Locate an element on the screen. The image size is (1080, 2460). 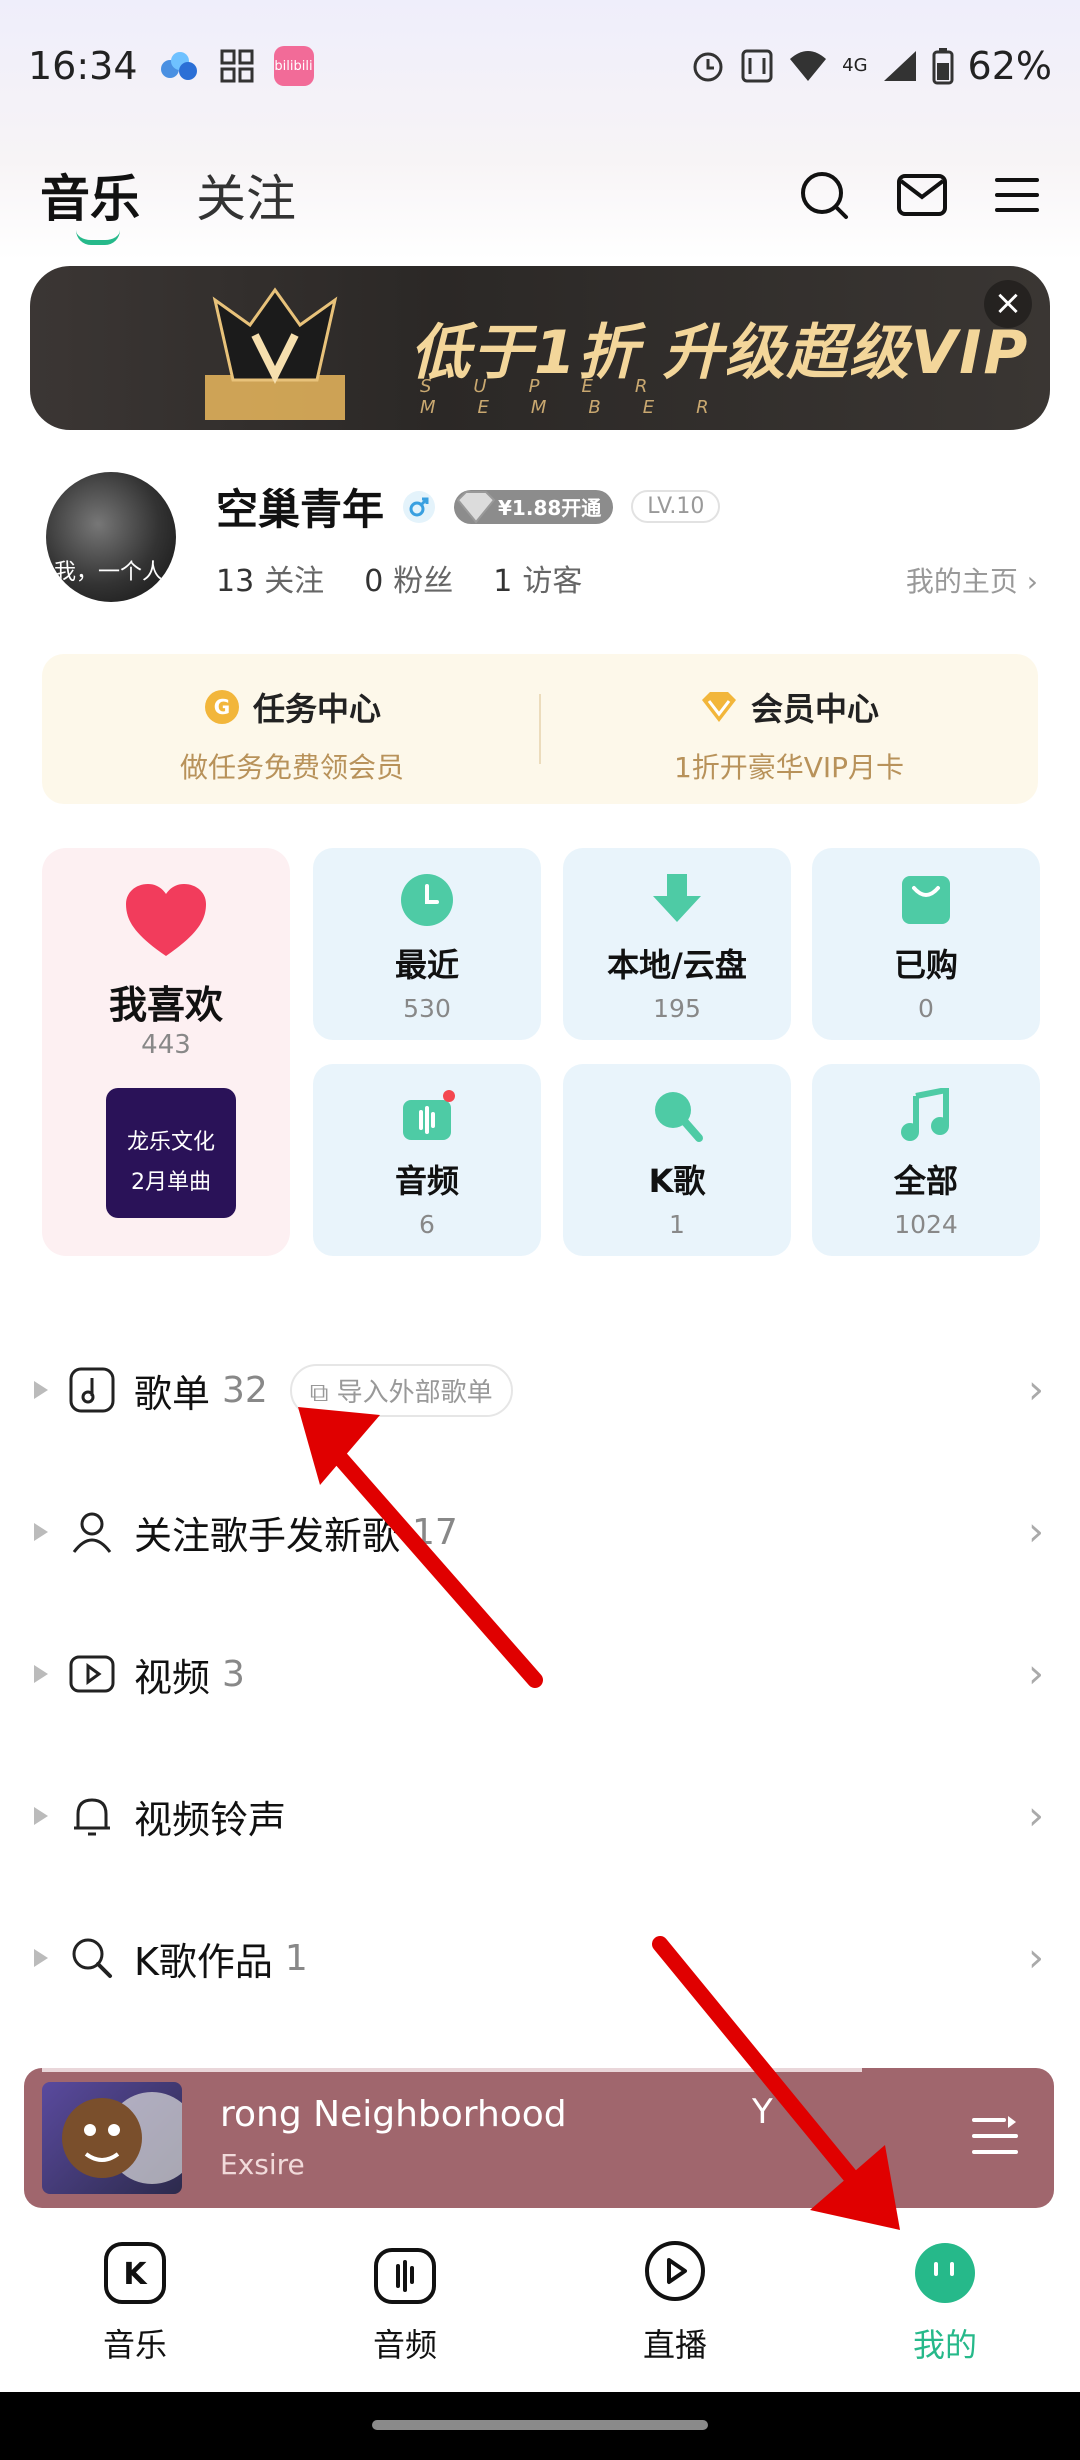
divider is located at coordinates (540, 729).